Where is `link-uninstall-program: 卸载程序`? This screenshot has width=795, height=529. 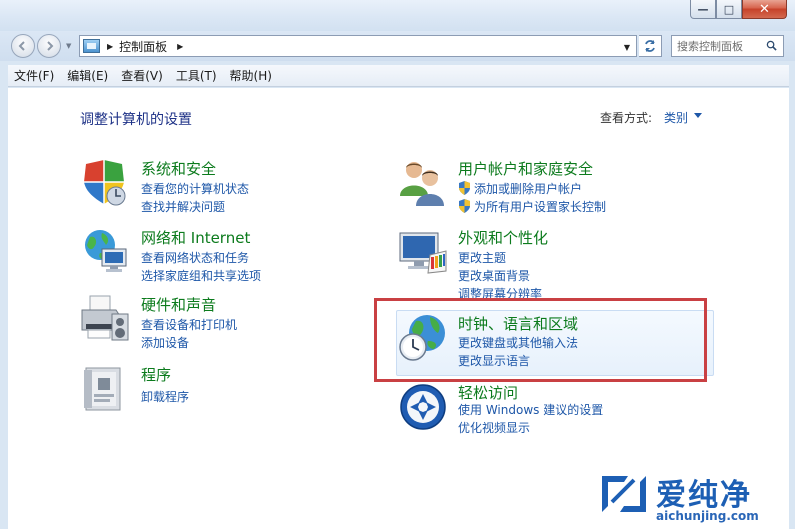 link-uninstall-program: 卸载程序 is located at coordinates (165, 396).